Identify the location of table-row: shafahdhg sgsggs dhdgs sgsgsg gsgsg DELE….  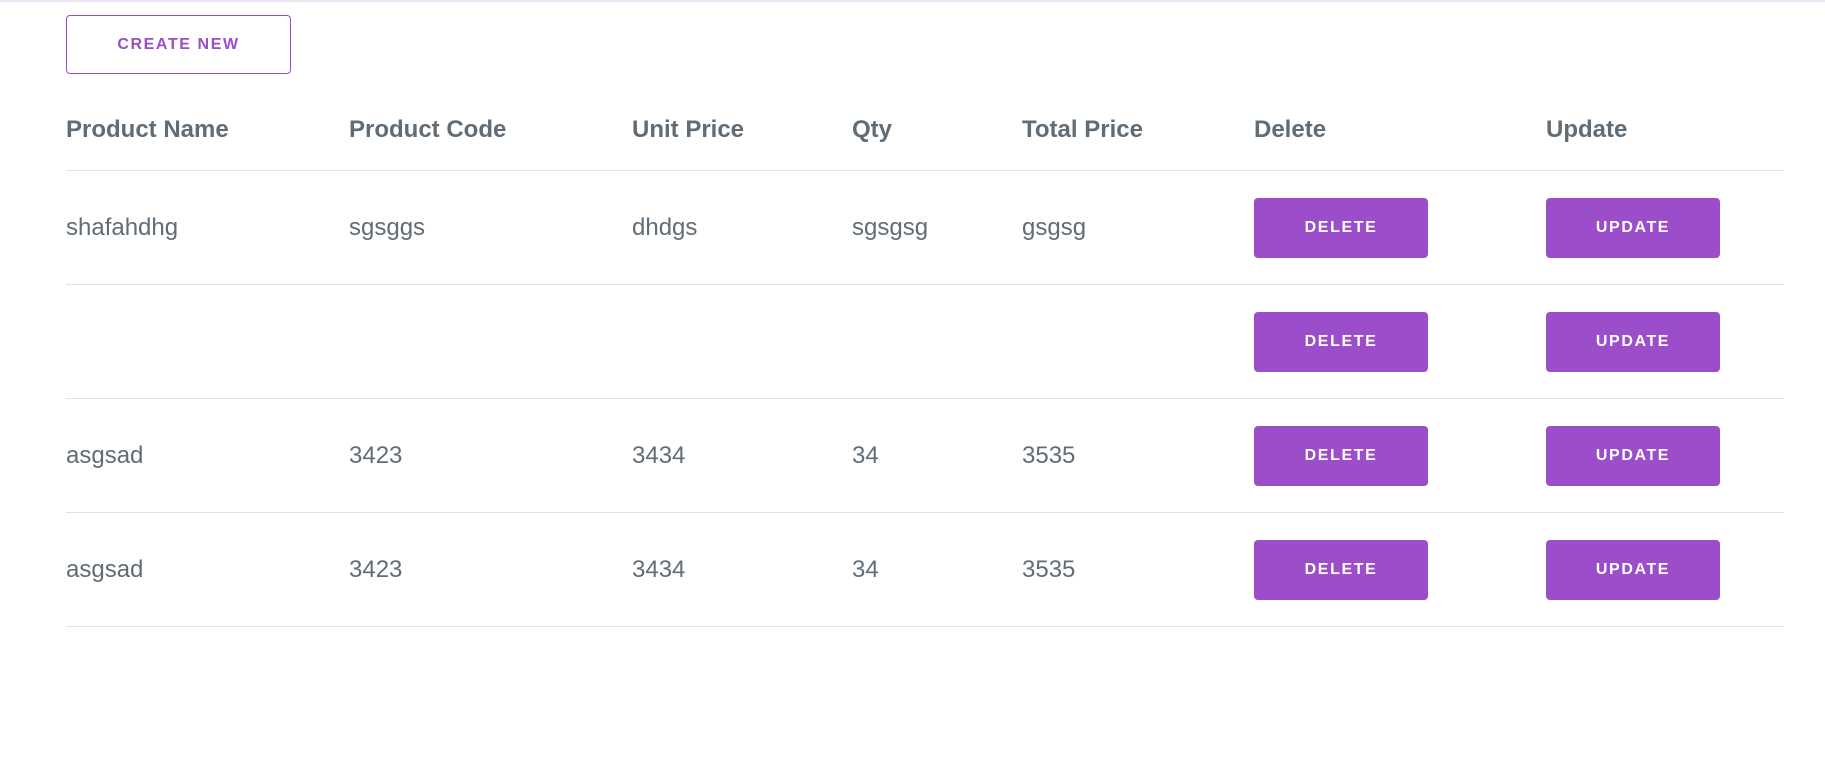
(925, 227).